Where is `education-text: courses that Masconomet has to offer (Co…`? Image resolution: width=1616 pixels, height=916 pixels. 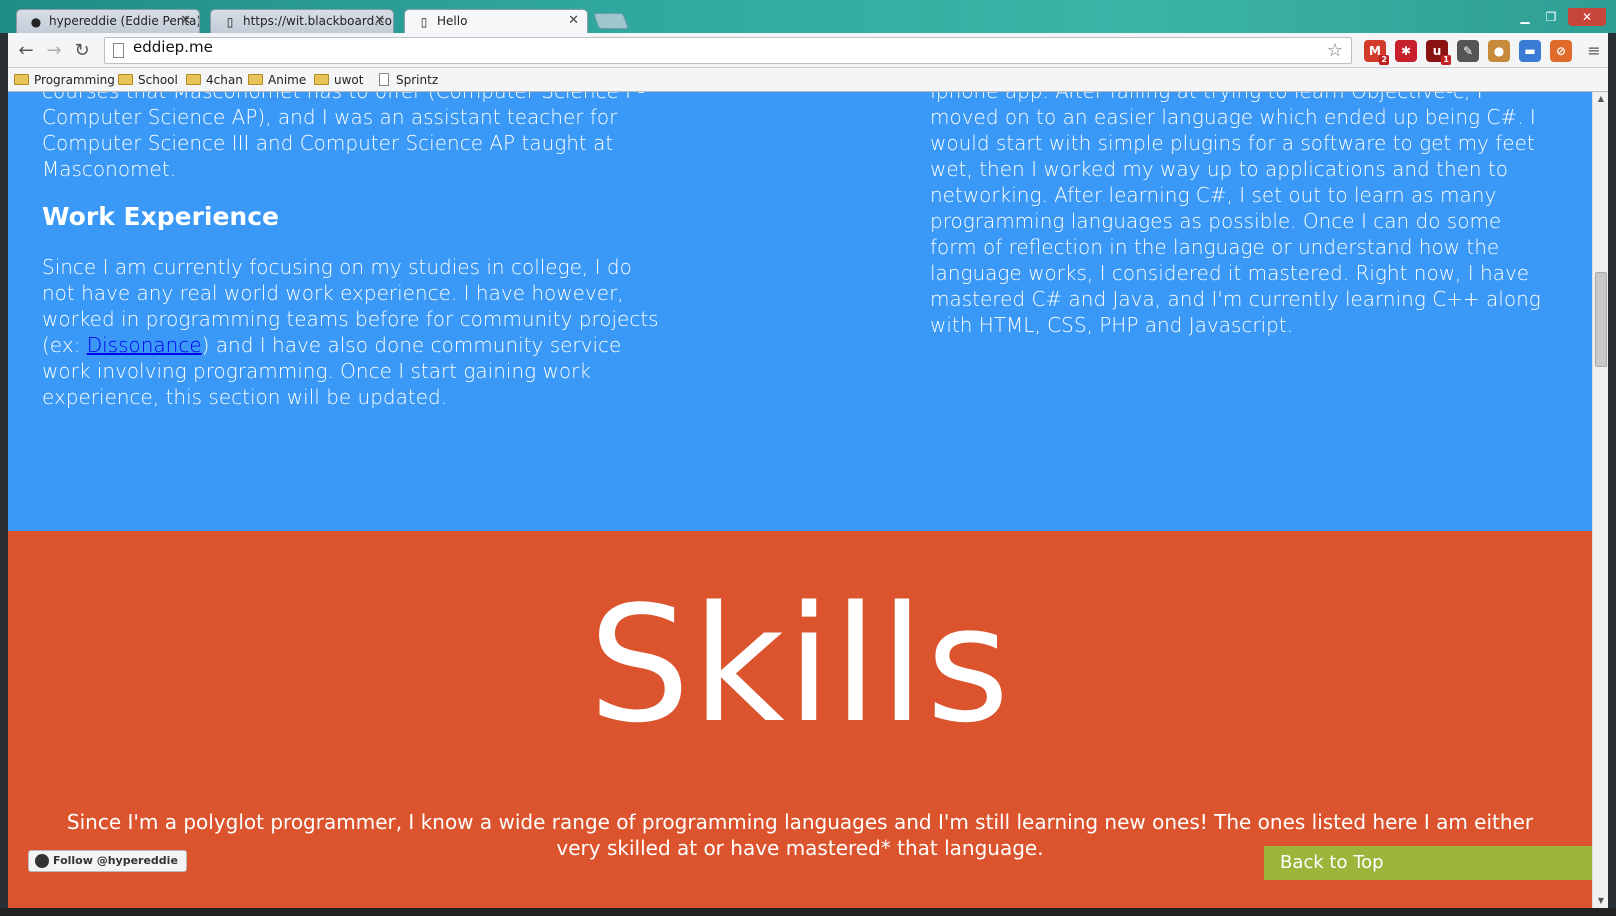 education-text: courses that Masconomet has to offer (Co… is located at coordinates (343, 136).